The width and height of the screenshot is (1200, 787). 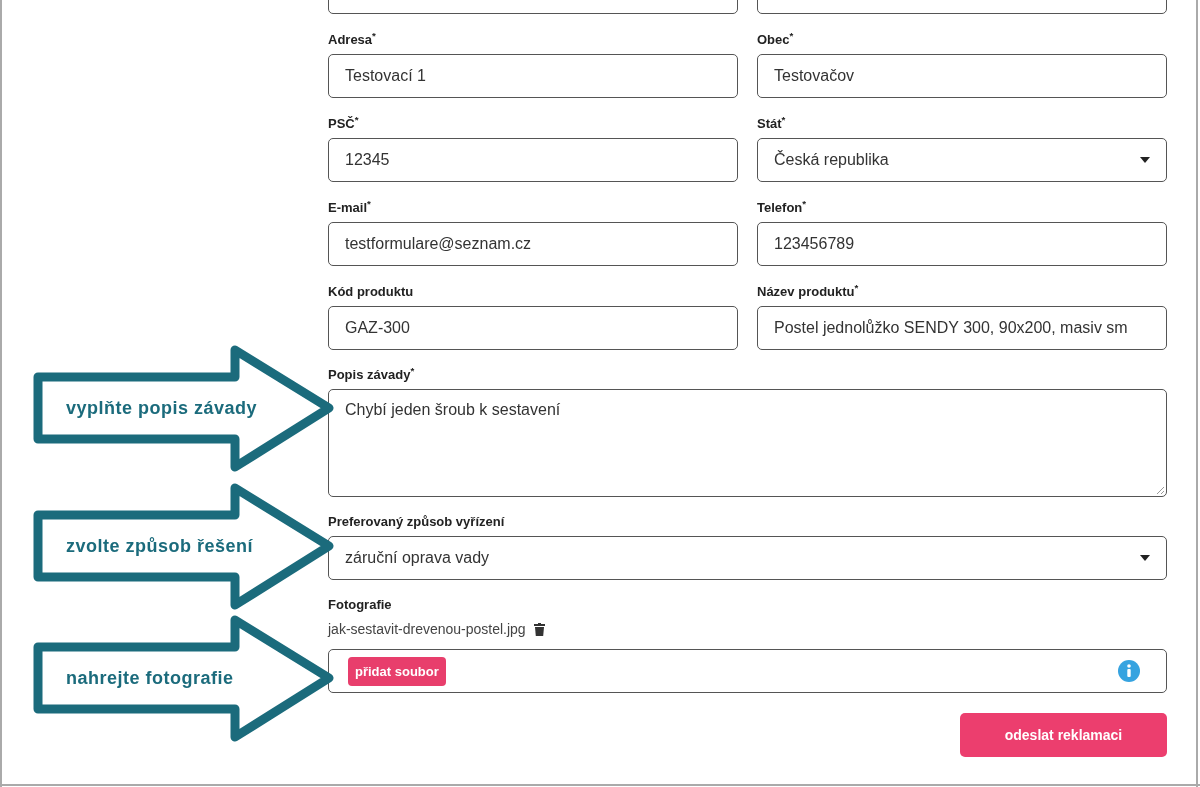 I want to click on submit-button: odeslat reklamaci, so click(x=1063, y=735).